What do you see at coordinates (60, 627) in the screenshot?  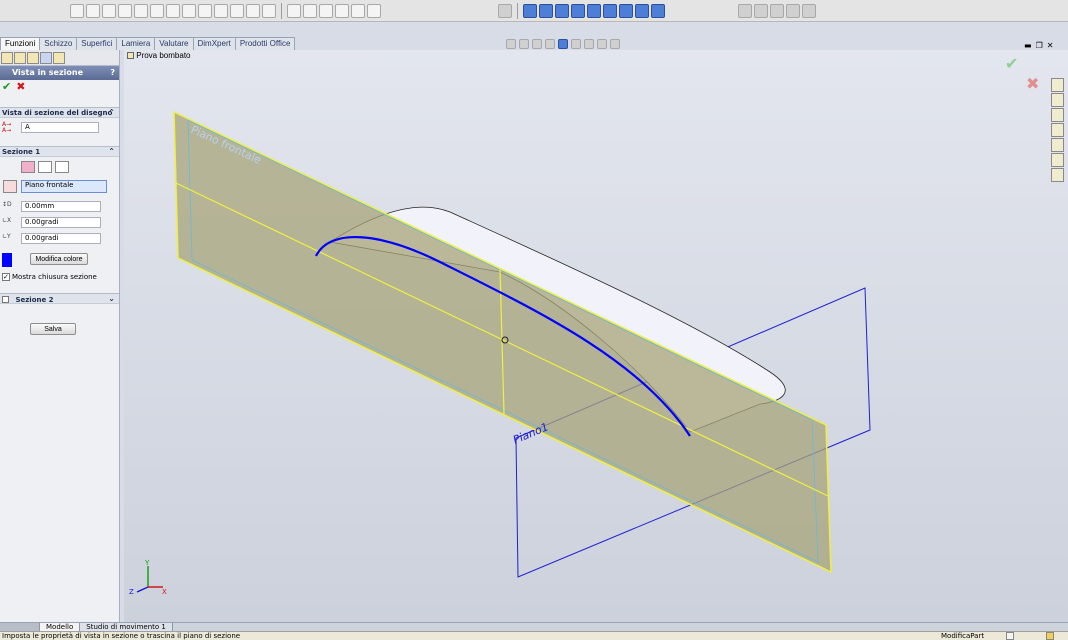 I see `tab-modello: Modello` at bounding box center [60, 627].